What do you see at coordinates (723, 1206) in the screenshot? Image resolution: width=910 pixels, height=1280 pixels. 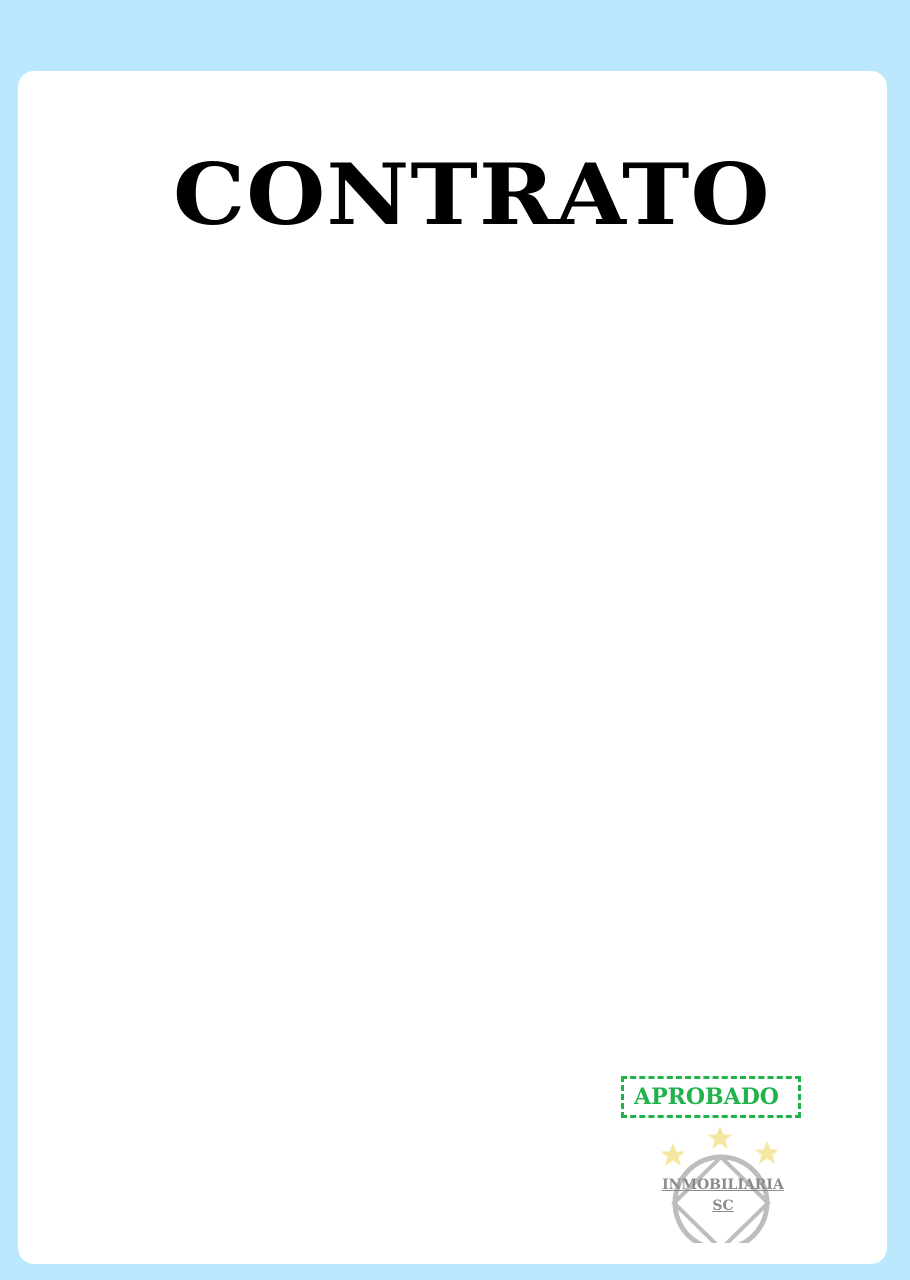 I see `seal-line-2: SC` at bounding box center [723, 1206].